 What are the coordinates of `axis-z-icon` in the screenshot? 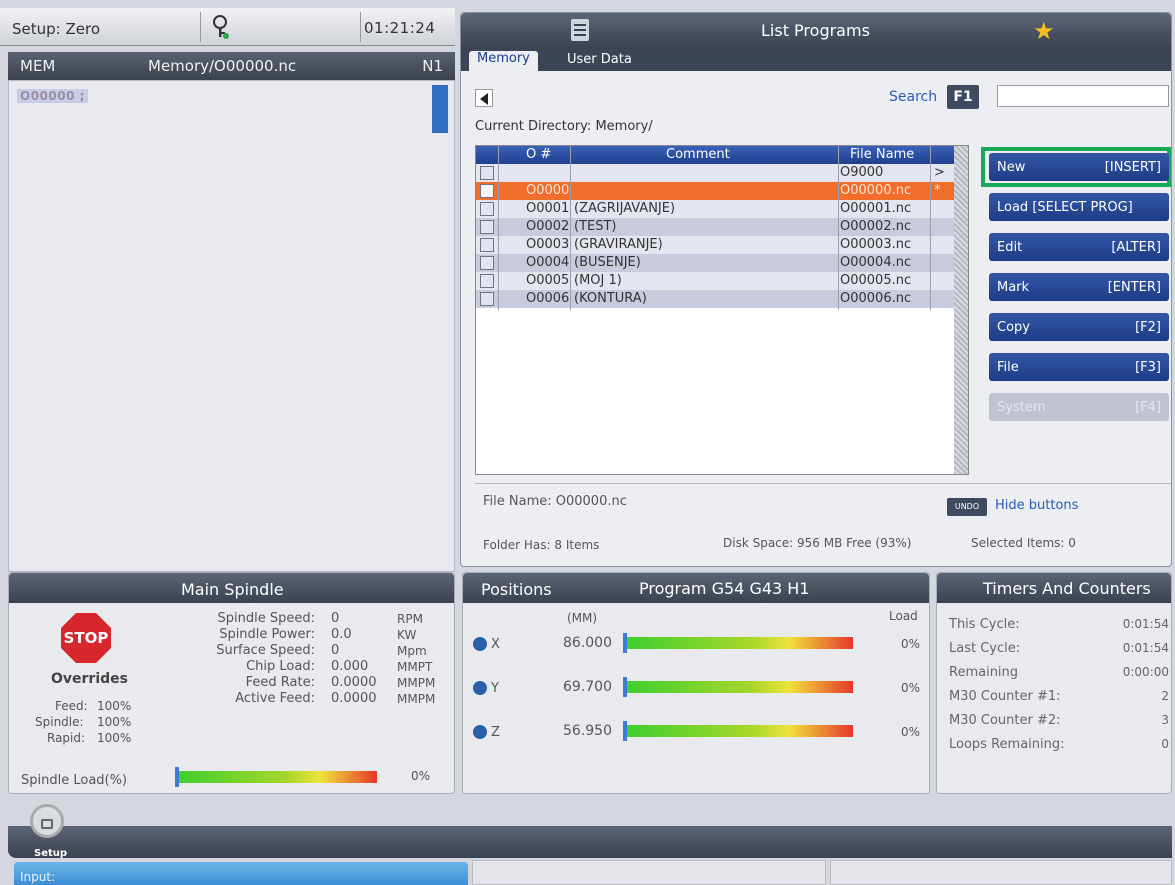 It's located at (480, 732).